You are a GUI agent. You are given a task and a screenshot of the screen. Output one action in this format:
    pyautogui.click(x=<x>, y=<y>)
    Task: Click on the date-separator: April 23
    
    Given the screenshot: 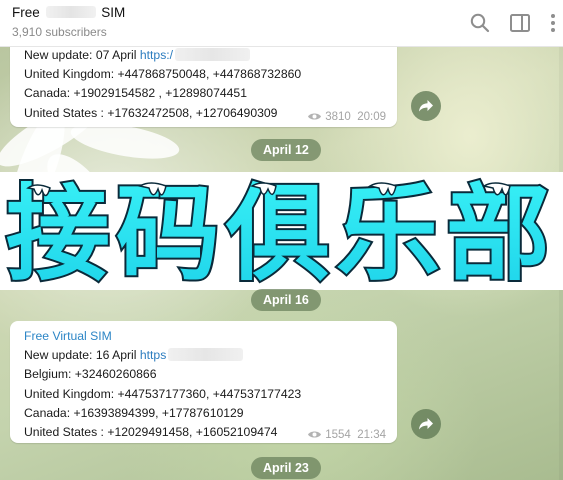 What is the action you would take?
    pyautogui.click(x=286, y=468)
    